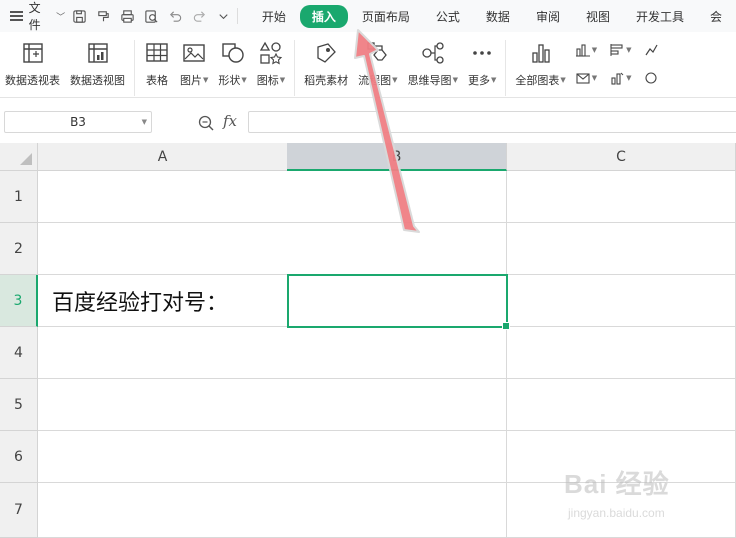 This screenshot has height=538, width=736. Describe the element at coordinates (163, 249) in the screenshot. I see `cell-a2` at that location.